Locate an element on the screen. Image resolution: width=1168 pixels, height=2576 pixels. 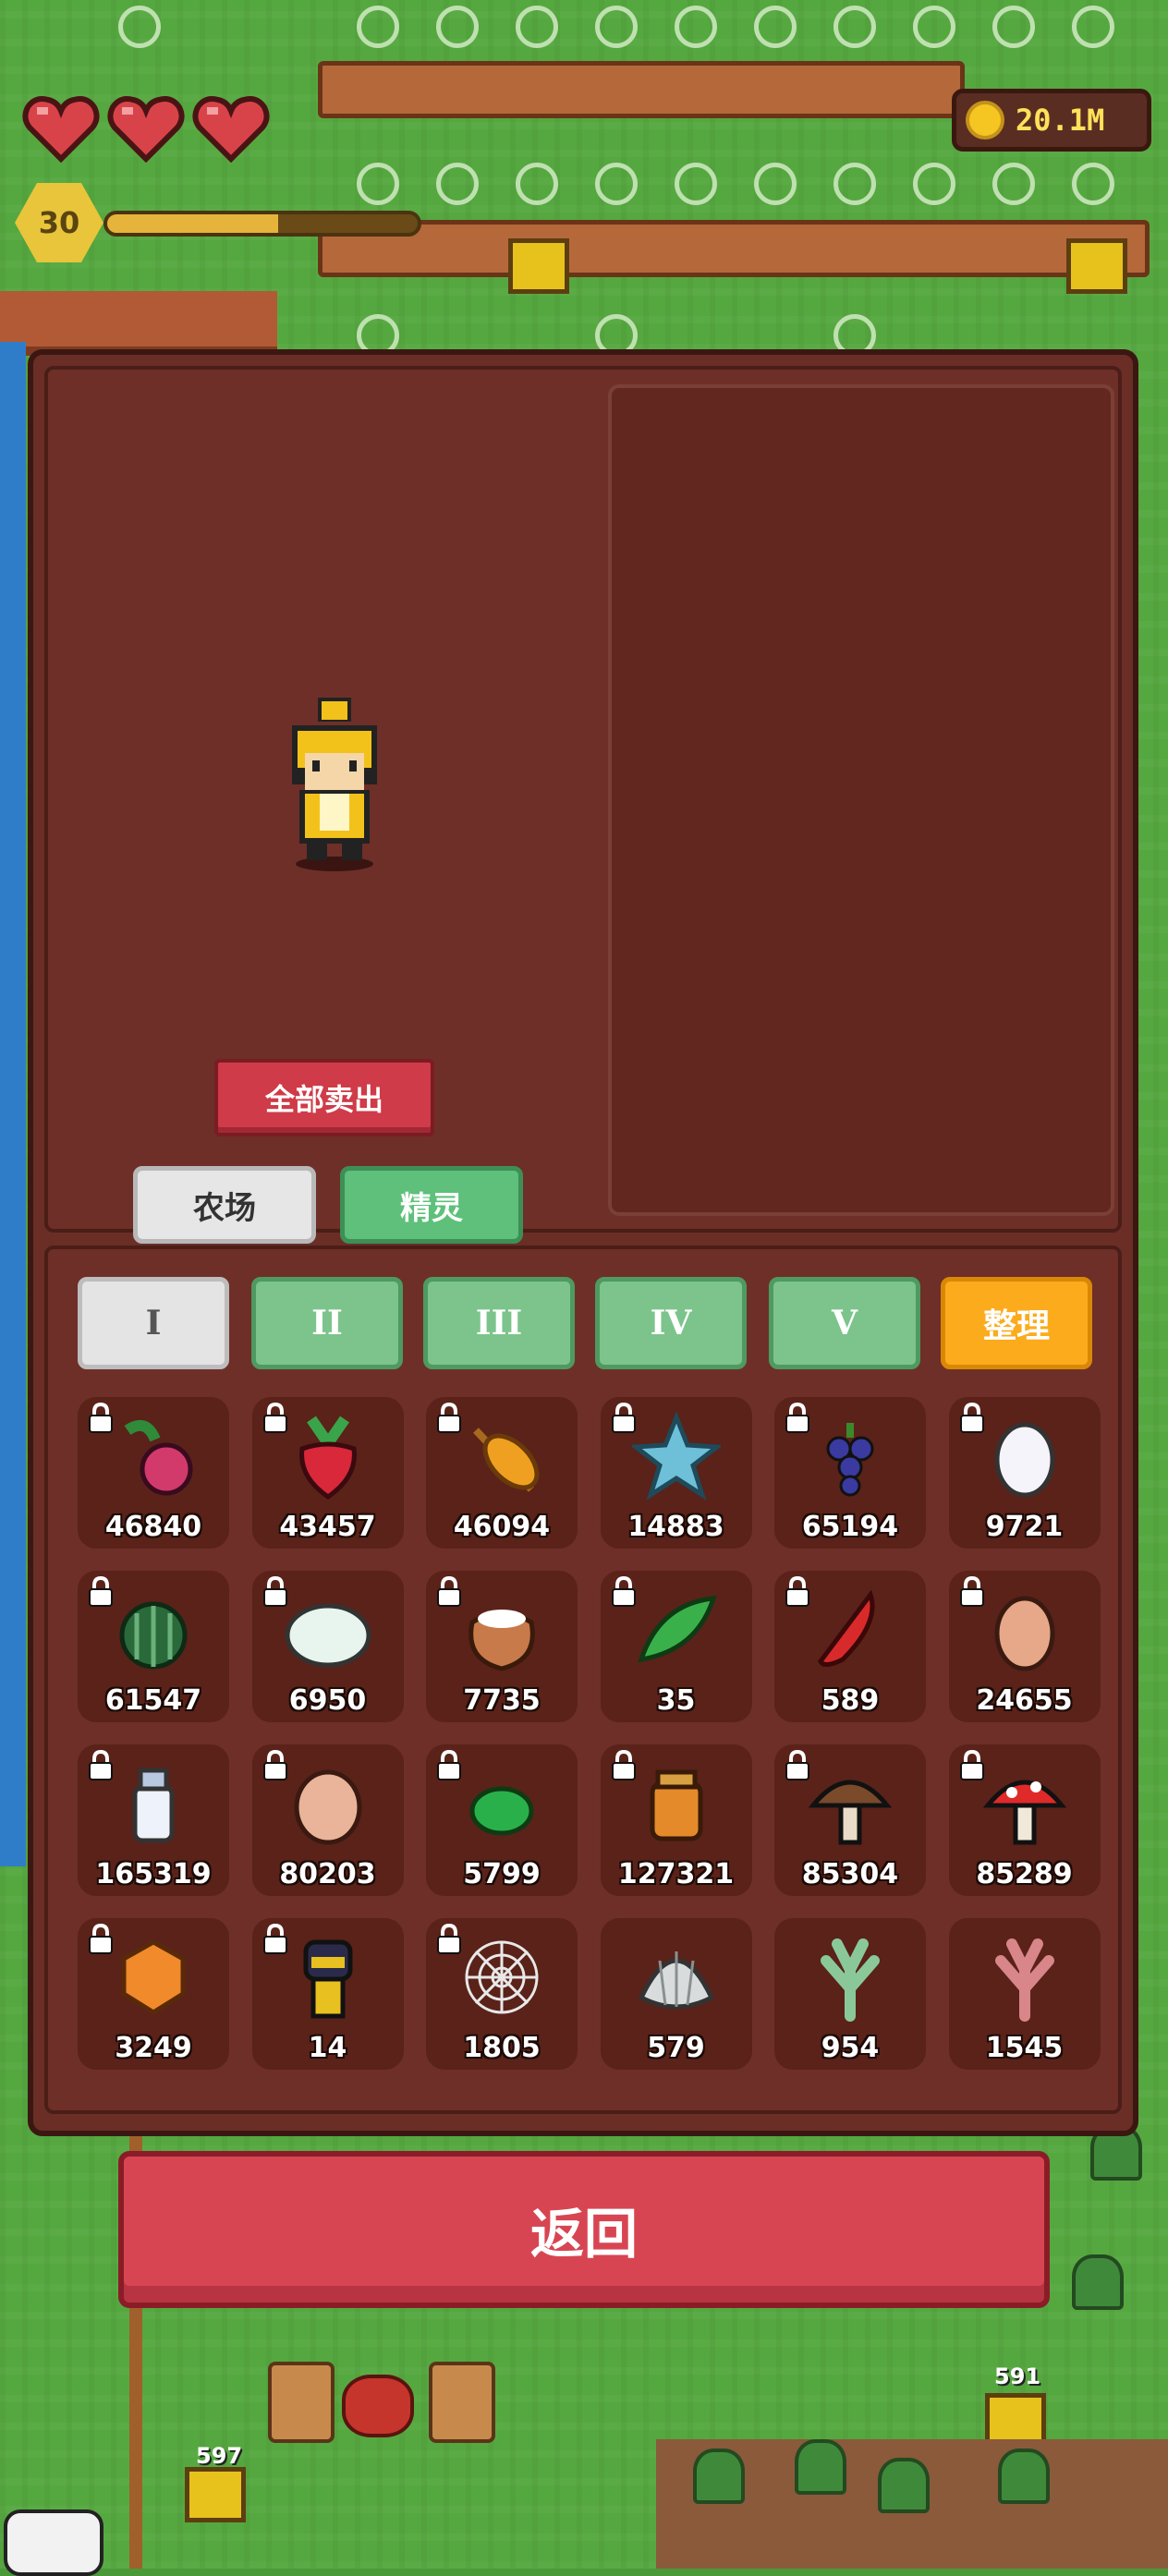
mushroom-cluster-icon is located at coordinates (378, 2406).